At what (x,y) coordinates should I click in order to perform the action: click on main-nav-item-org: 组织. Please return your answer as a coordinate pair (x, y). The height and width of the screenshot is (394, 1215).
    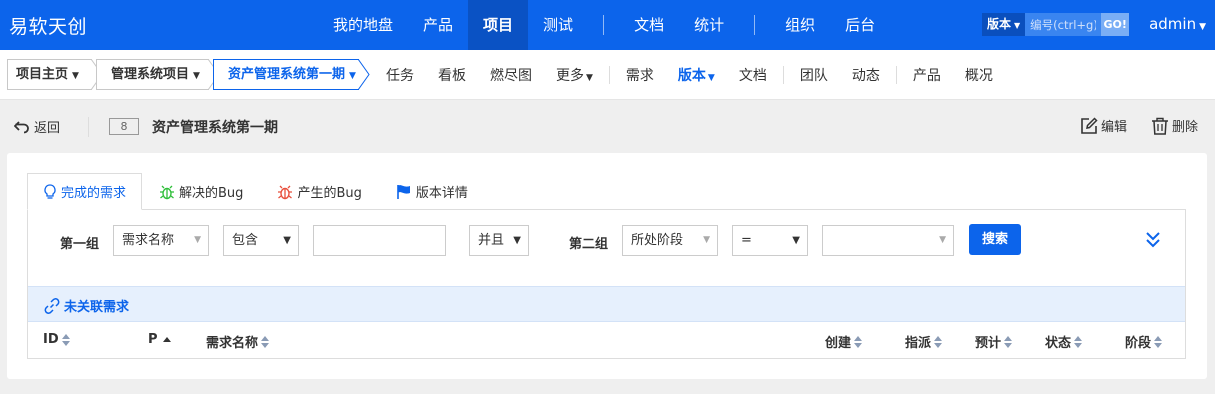
    Looking at the image, I should click on (800, 25).